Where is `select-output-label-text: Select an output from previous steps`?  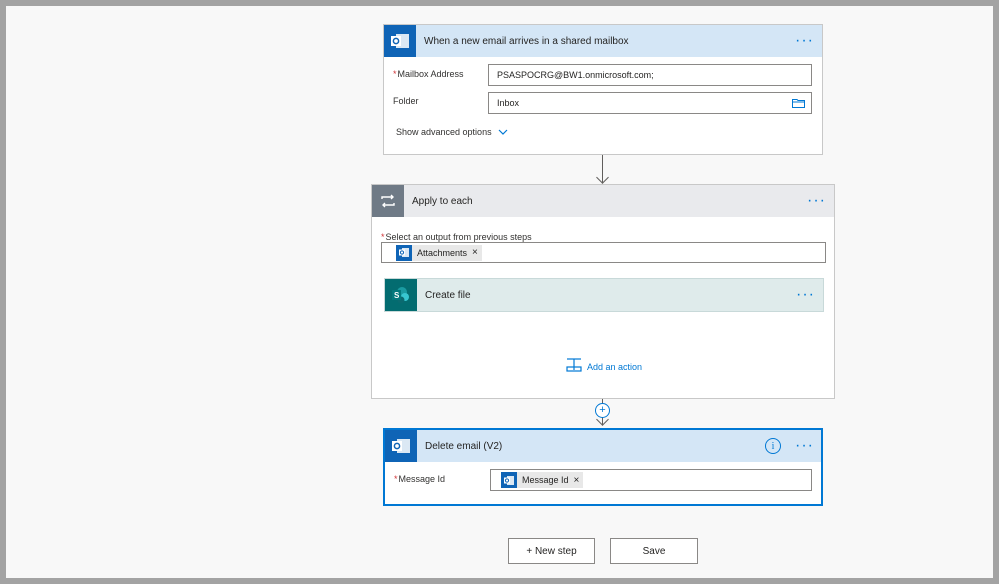 select-output-label-text: Select an output from previous steps is located at coordinates (458, 237).